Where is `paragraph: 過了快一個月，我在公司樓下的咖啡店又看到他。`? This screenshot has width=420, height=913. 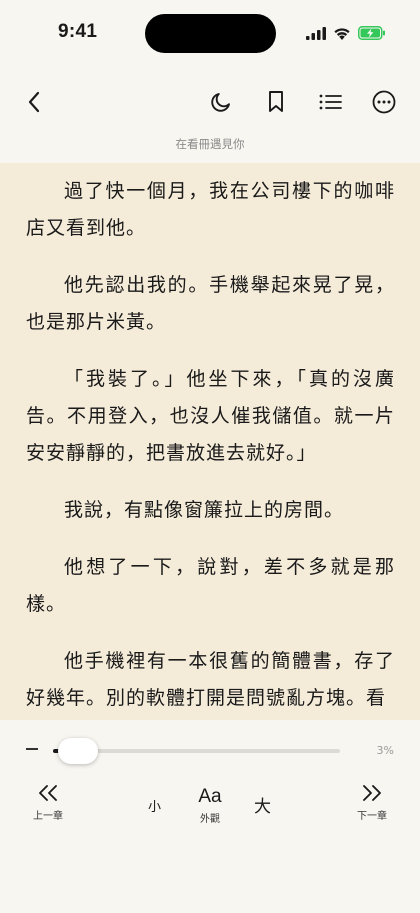
paragraph: 過了快一個月，我在公司樓下的咖啡店又看到他。 is located at coordinates (210, 209).